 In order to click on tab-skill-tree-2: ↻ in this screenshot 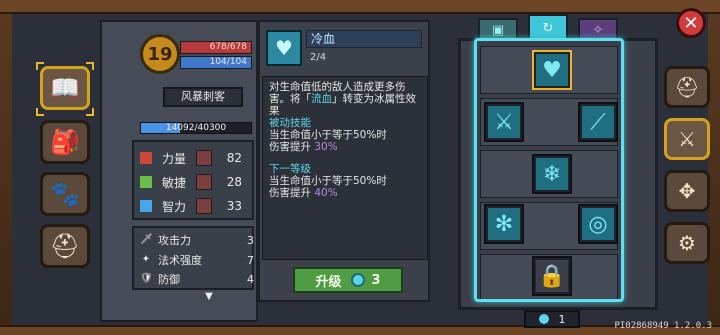, I will do `click(548, 27)`.